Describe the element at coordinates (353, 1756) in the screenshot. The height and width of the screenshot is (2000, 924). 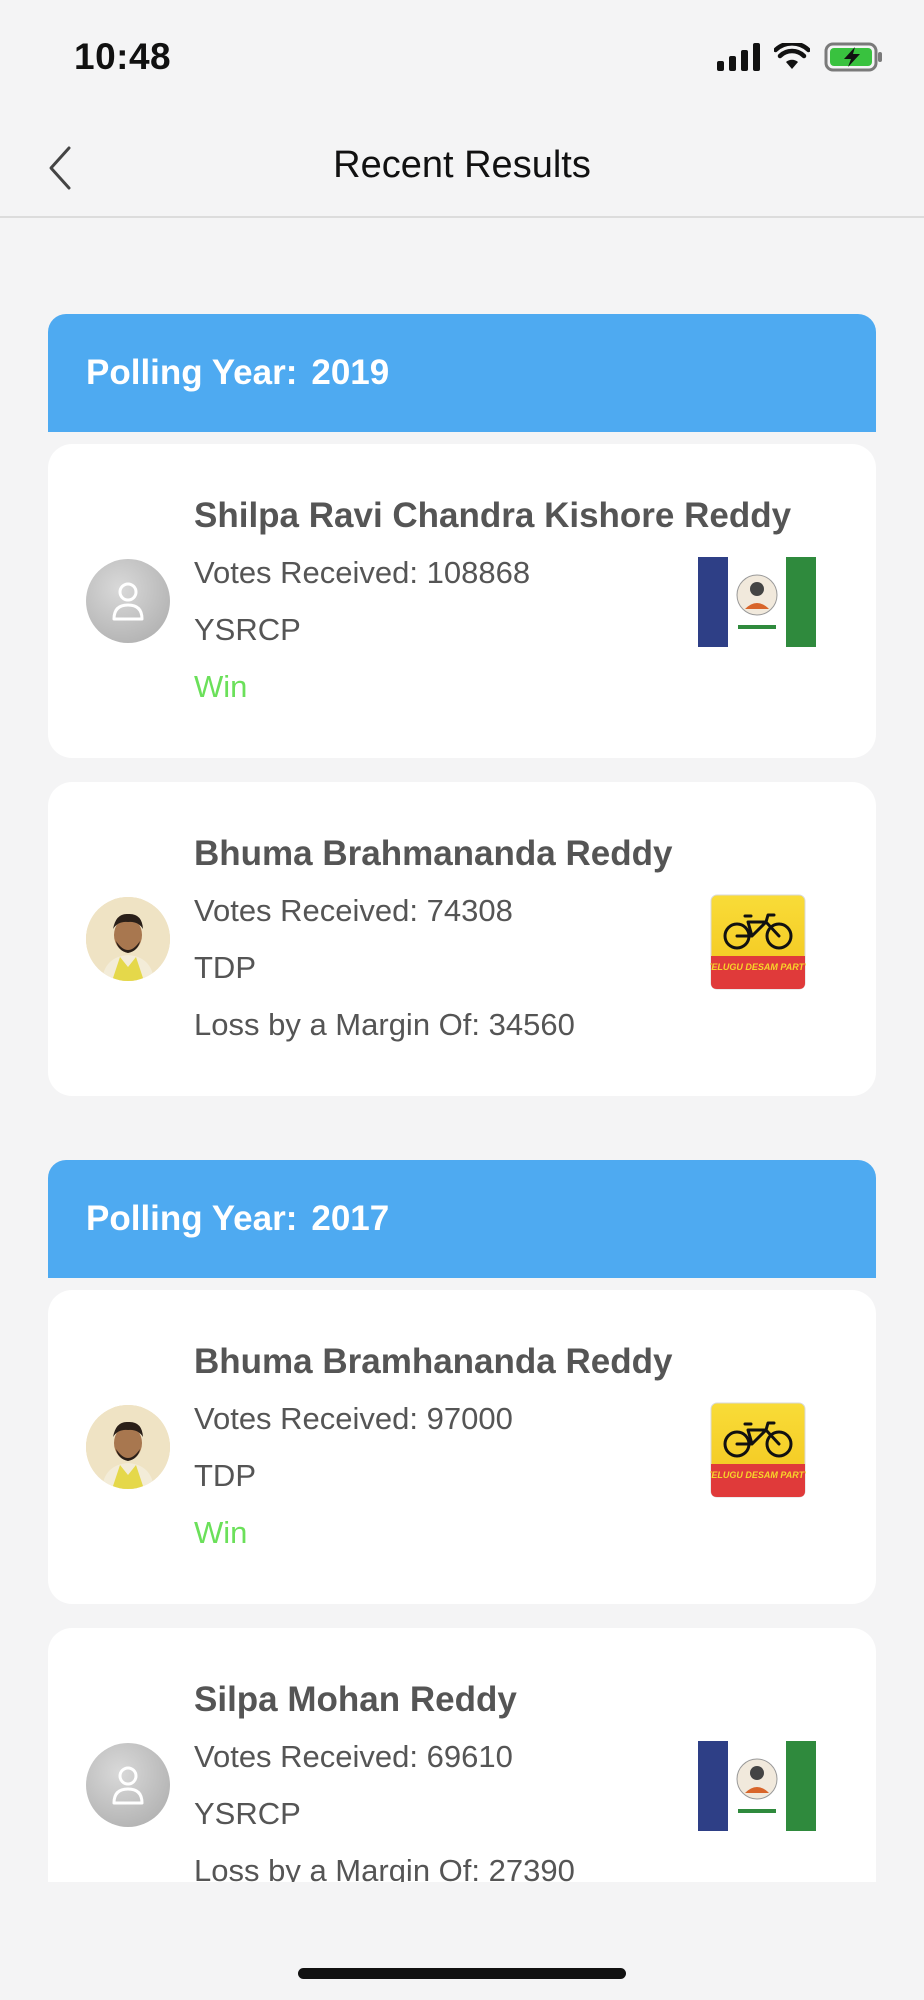
I see `votes-received: Votes Received: 69610` at that location.